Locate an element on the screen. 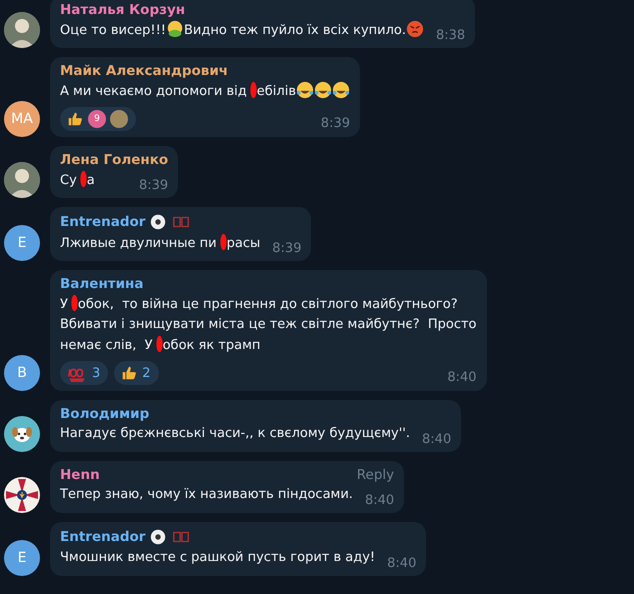 The height and width of the screenshot is (594, 634). reaction-chip: 3 is located at coordinates (84, 373).